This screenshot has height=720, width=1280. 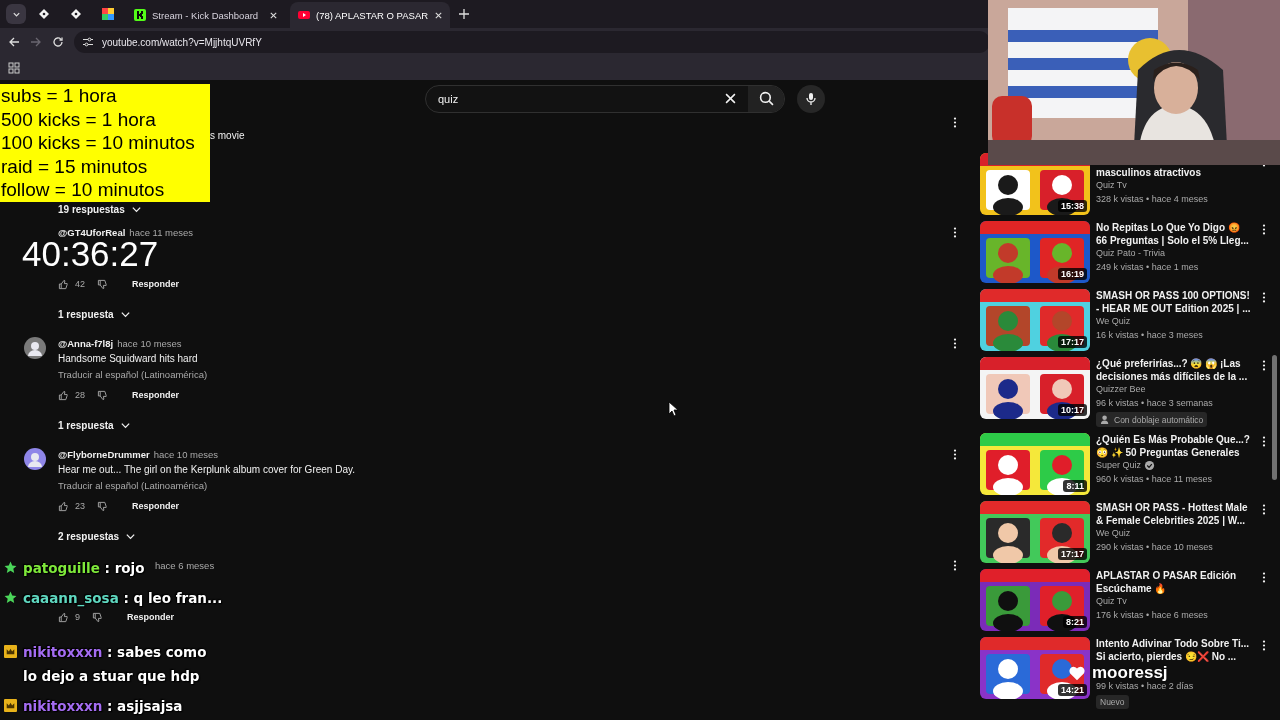 I want to click on address-bar: youtube.com/watch?v=MjjhtqUVRfY, so click(x=532, y=42).